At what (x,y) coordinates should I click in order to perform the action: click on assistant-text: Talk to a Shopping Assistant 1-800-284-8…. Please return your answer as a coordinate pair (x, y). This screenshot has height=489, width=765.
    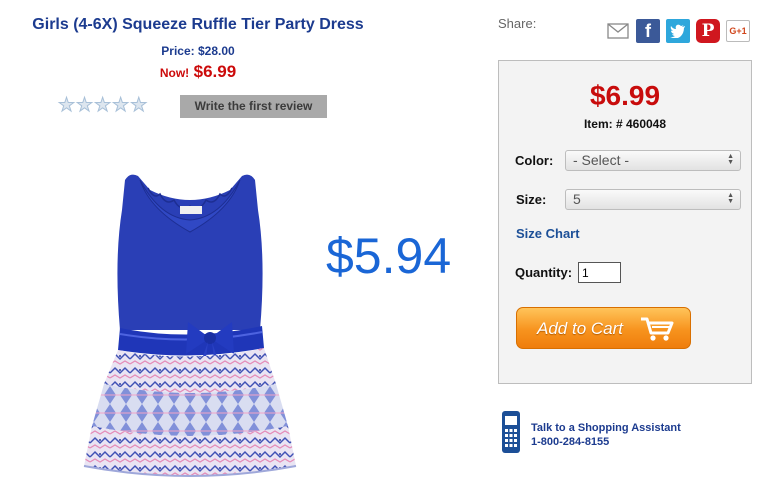
    Looking at the image, I should click on (606, 437).